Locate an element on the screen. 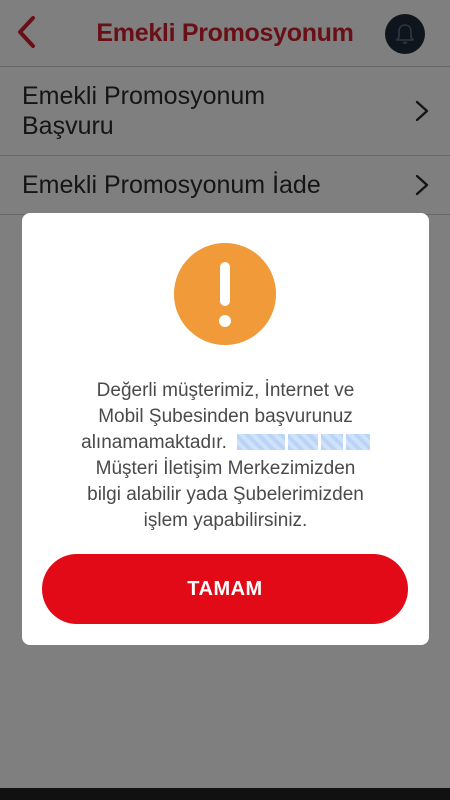  system-nav-bar is located at coordinates (225, 794).